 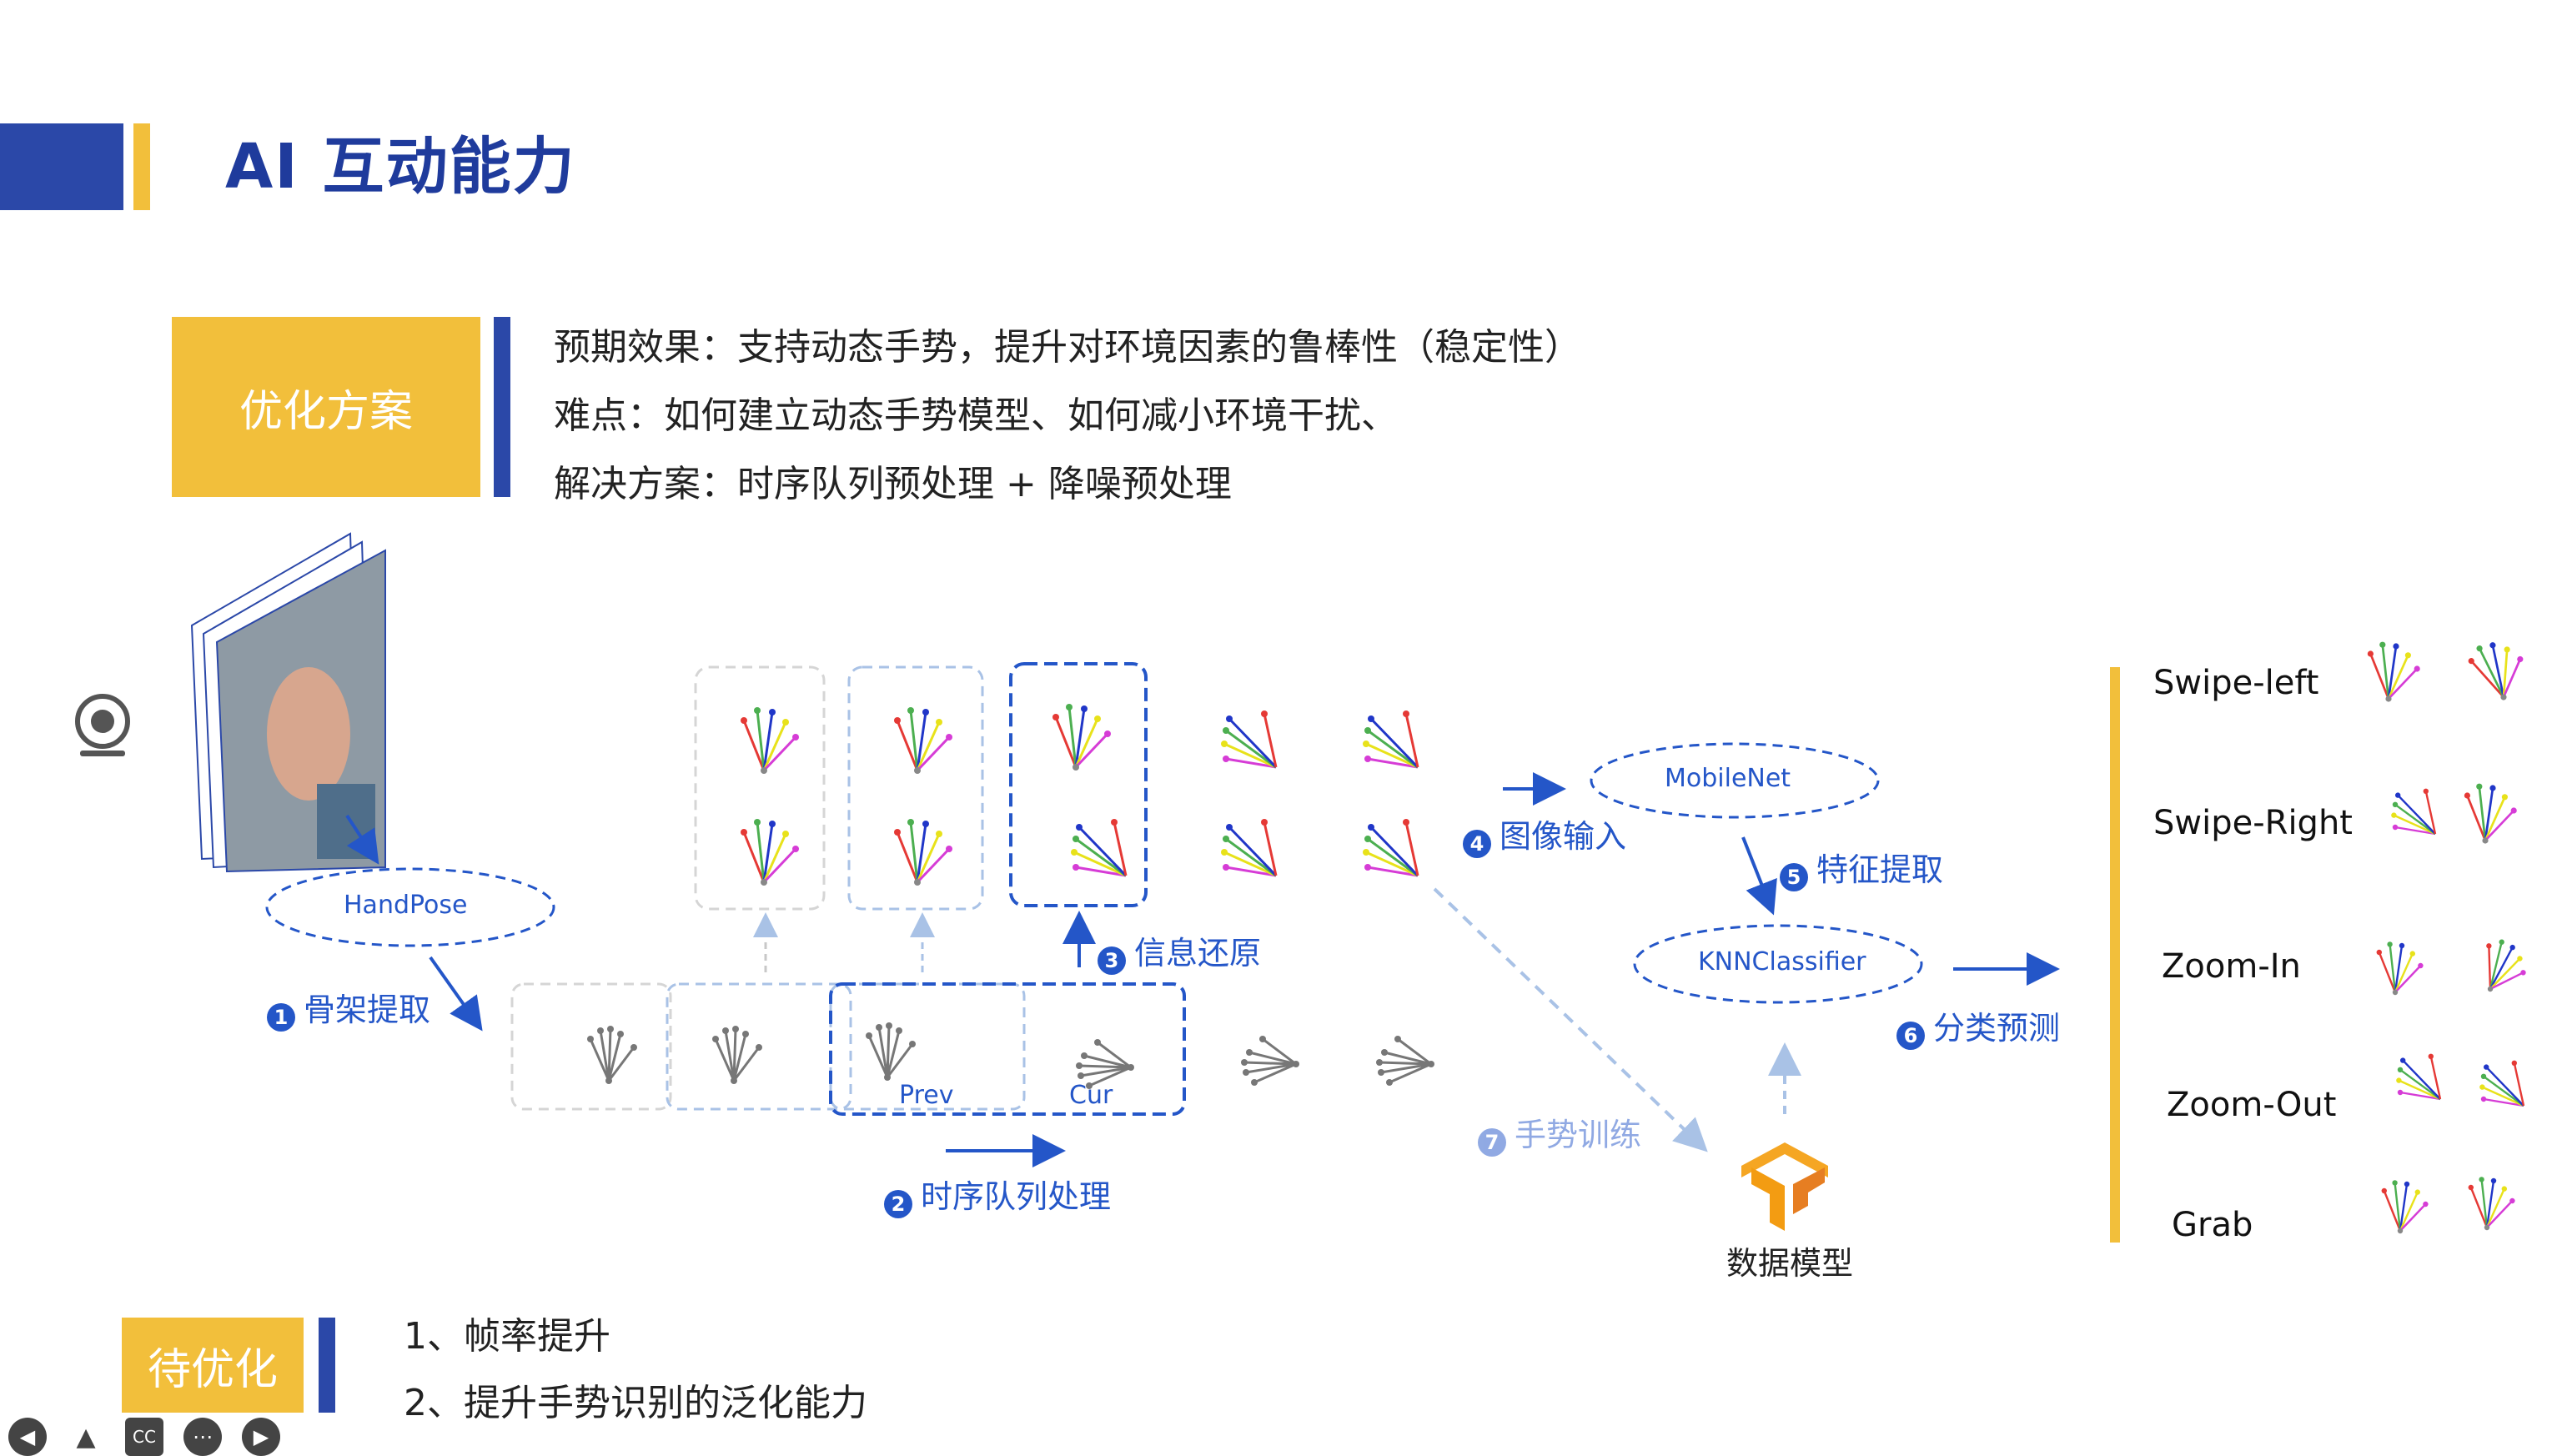 What do you see at coordinates (1782, 962) in the screenshot?
I see `knnclassifier-label: KNNClassifier` at bounding box center [1782, 962].